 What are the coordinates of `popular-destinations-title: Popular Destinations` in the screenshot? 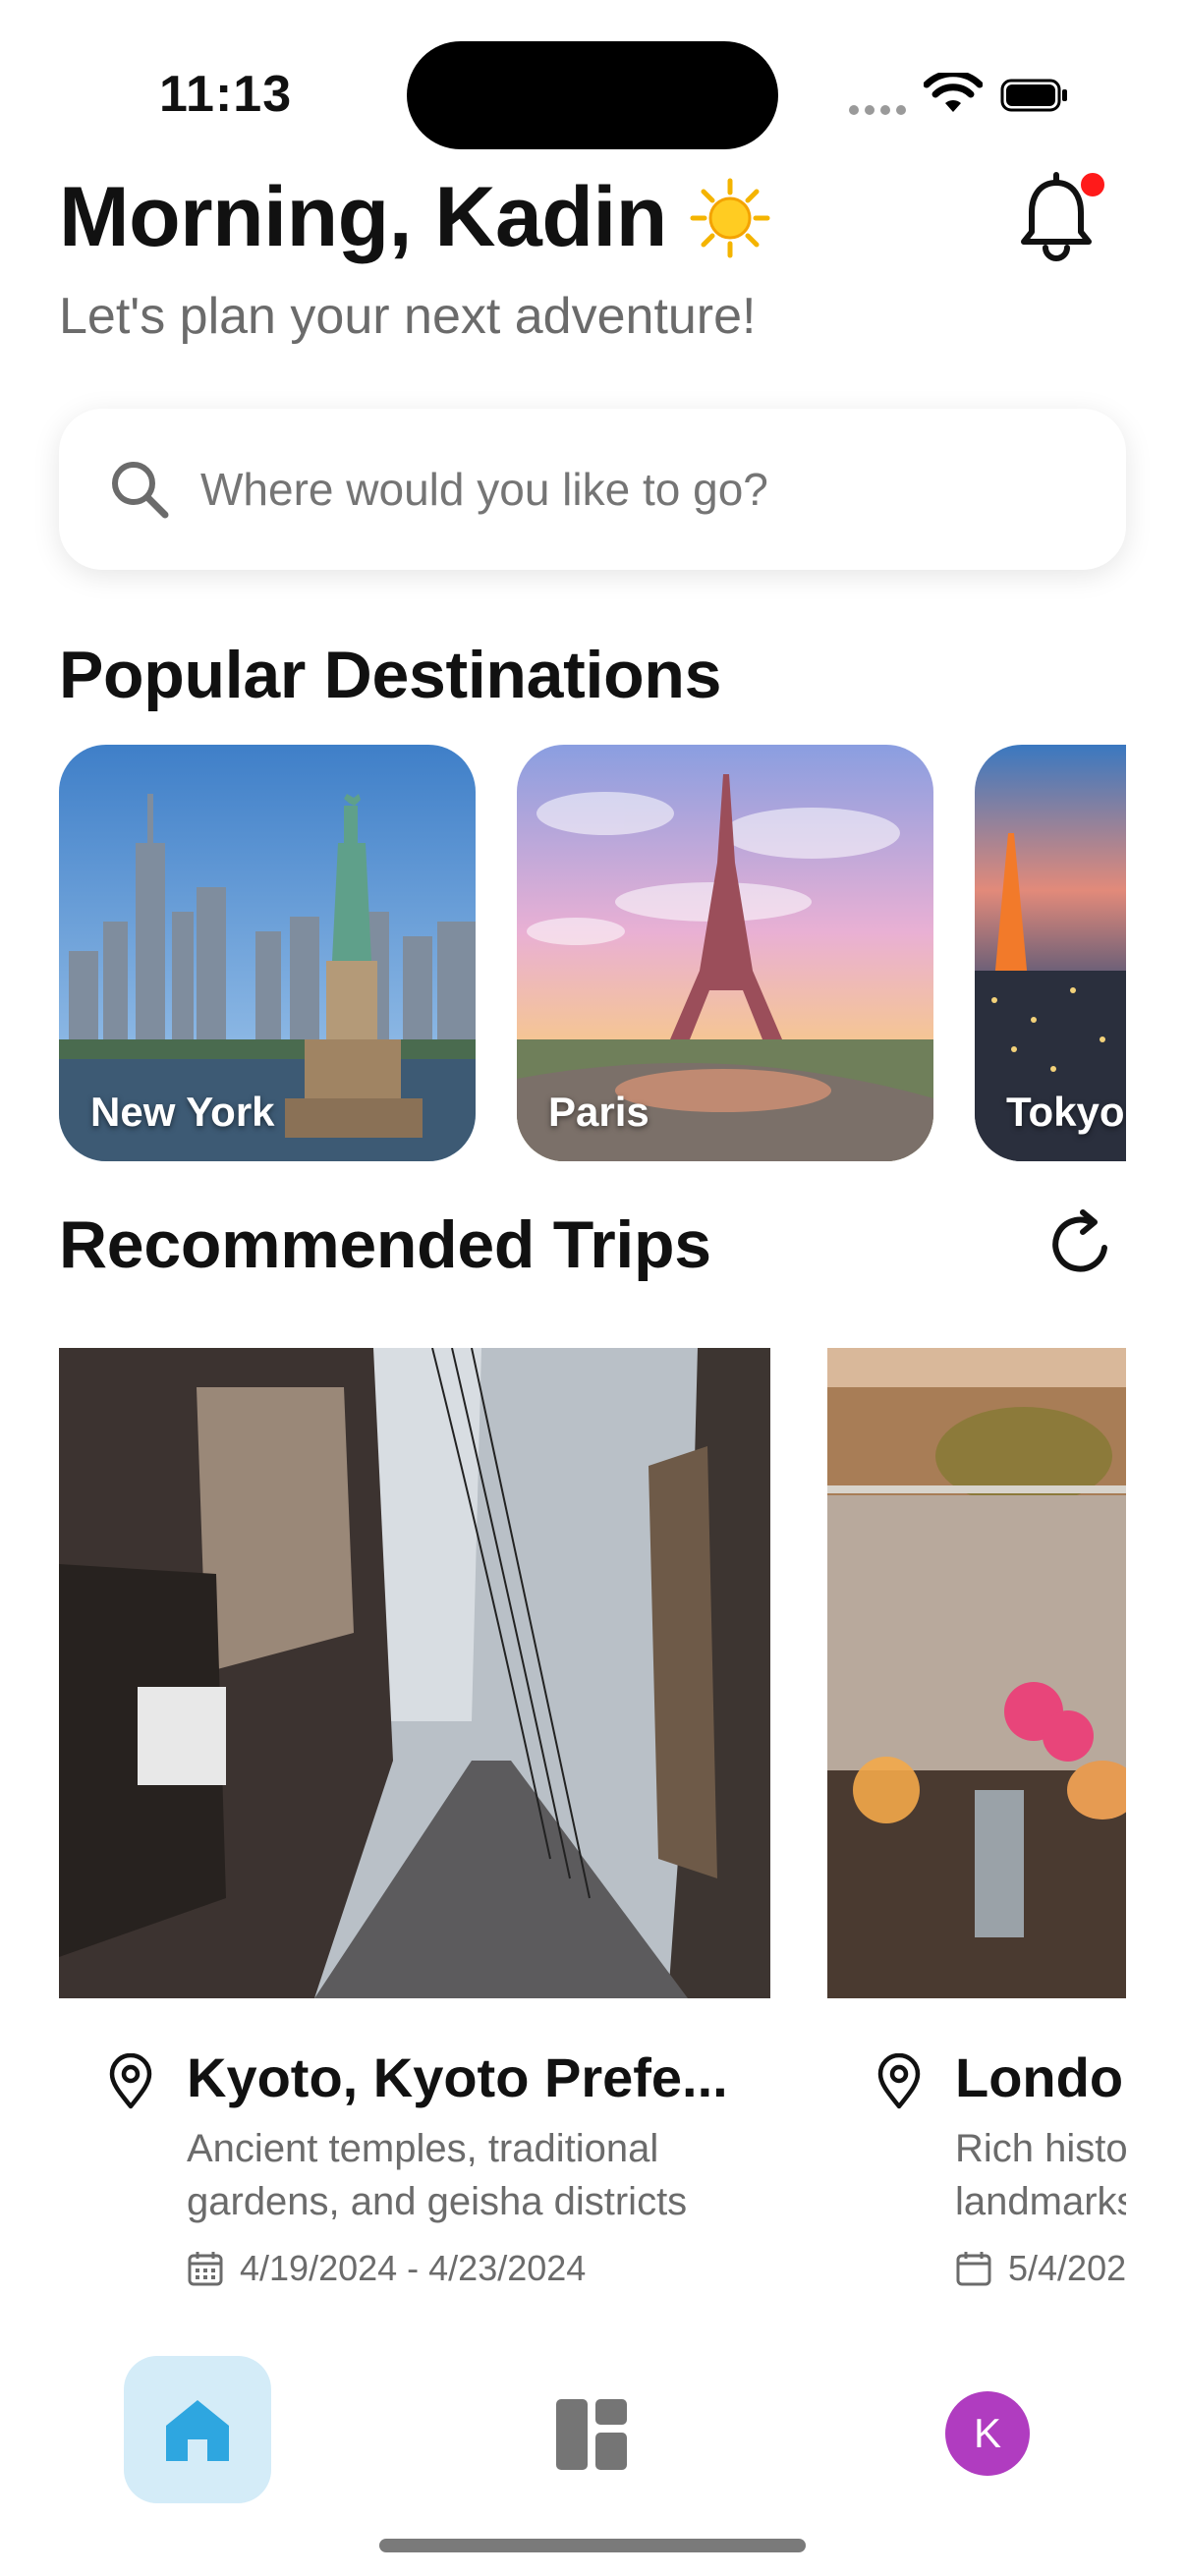 It's located at (391, 675).